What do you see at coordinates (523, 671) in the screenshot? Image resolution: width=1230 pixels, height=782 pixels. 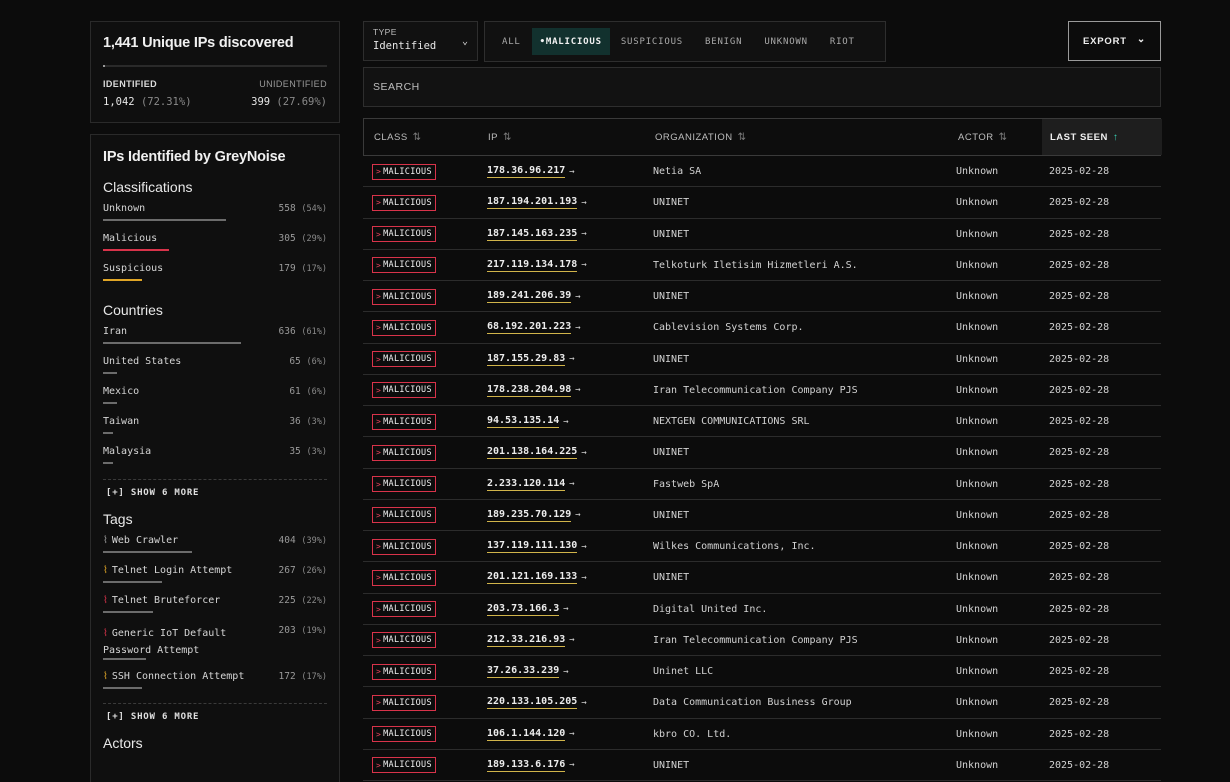 I see `ip-link: 37.26.33.239` at bounding box center [523, 671].